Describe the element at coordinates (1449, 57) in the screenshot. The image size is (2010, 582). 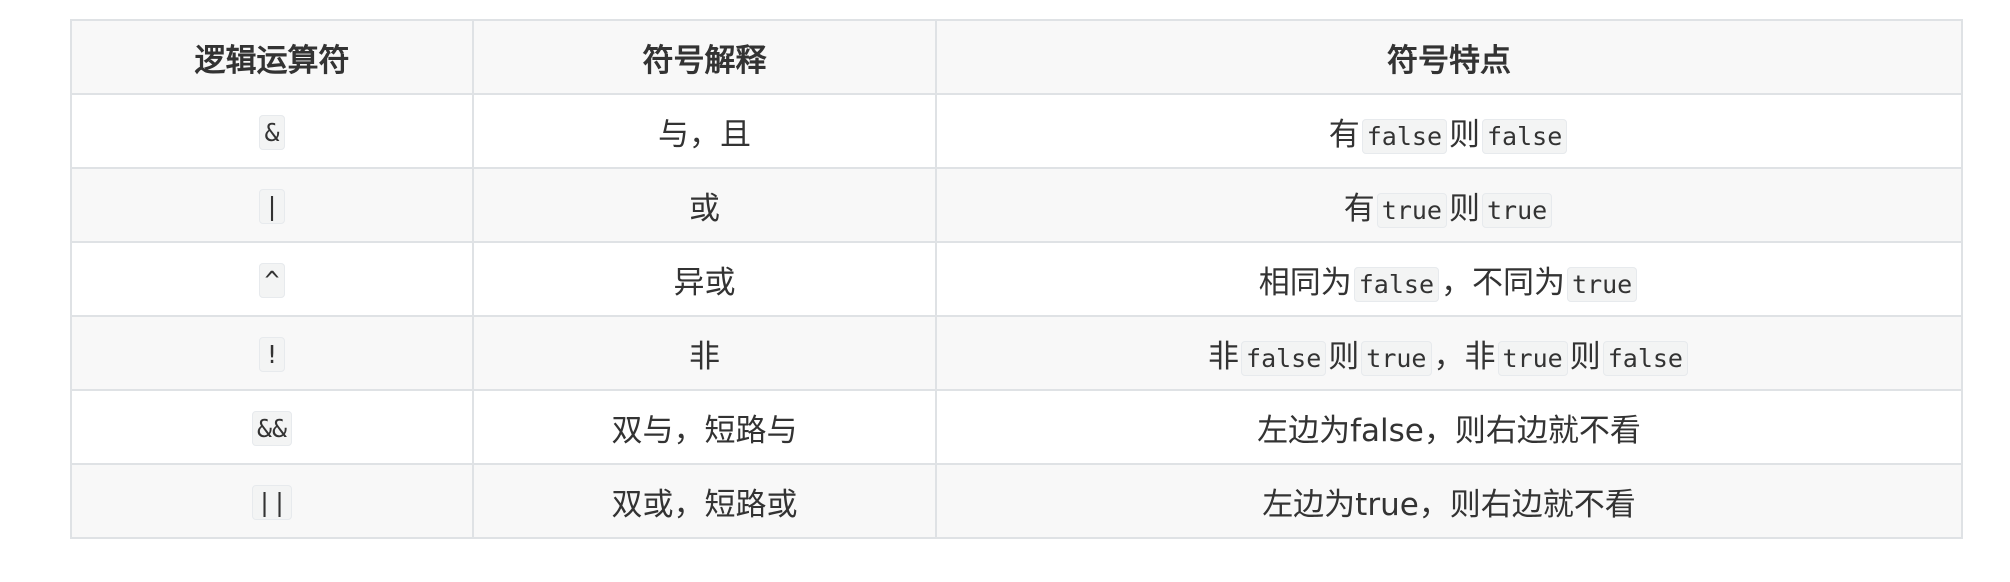
I see `header-feature: 符号特点` at that location.